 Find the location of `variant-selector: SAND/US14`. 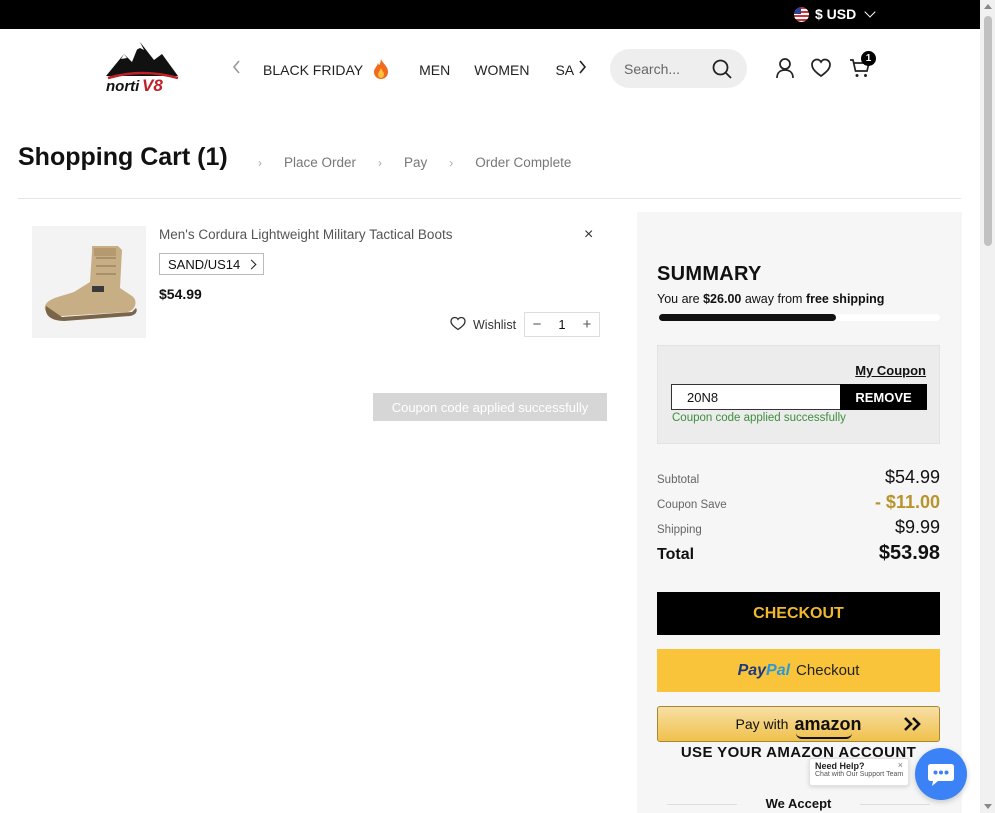

variant-selector: SAND/US14 is located at coordinates (212, 264).